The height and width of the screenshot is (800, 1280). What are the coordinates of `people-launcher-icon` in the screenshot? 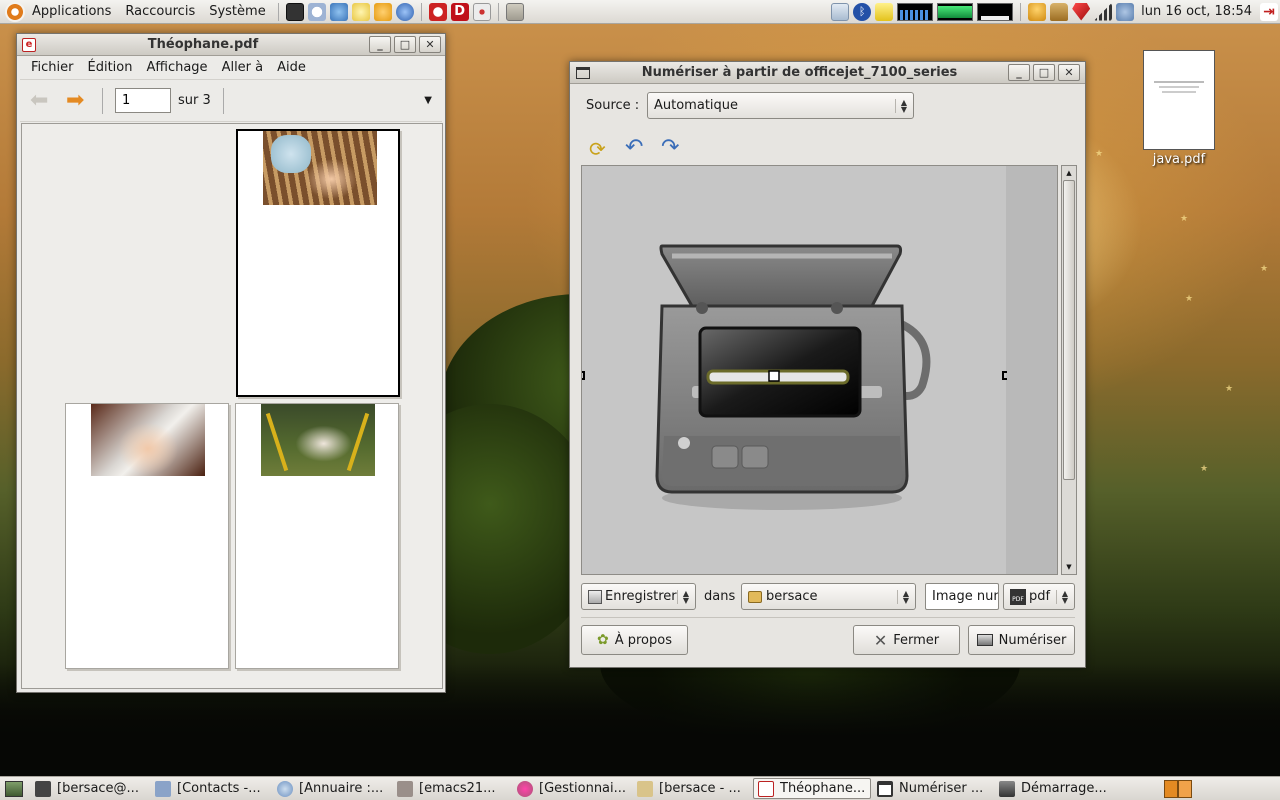 It's located at (382, 11).